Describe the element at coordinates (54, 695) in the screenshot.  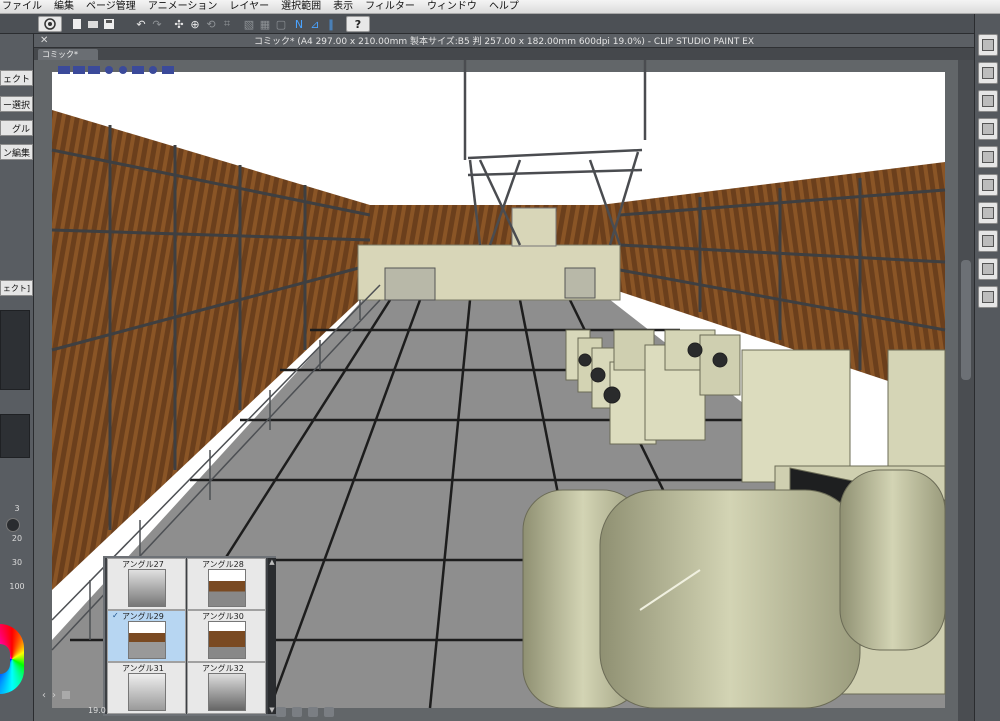
I see `next-page-icon: ›` at that location.